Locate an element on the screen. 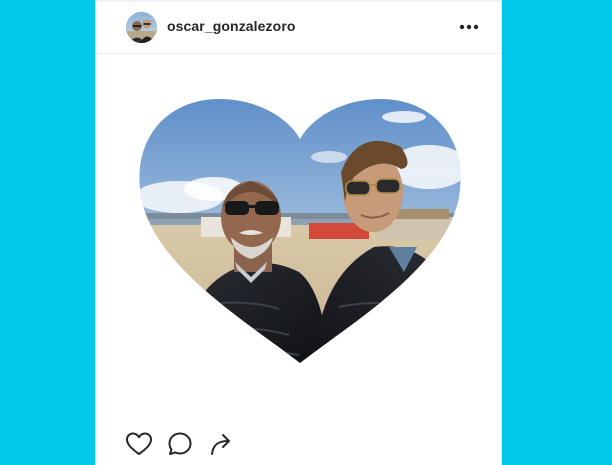 The image size is (612, 465). more-horizontal-icon is located at coordinates (469, 27).